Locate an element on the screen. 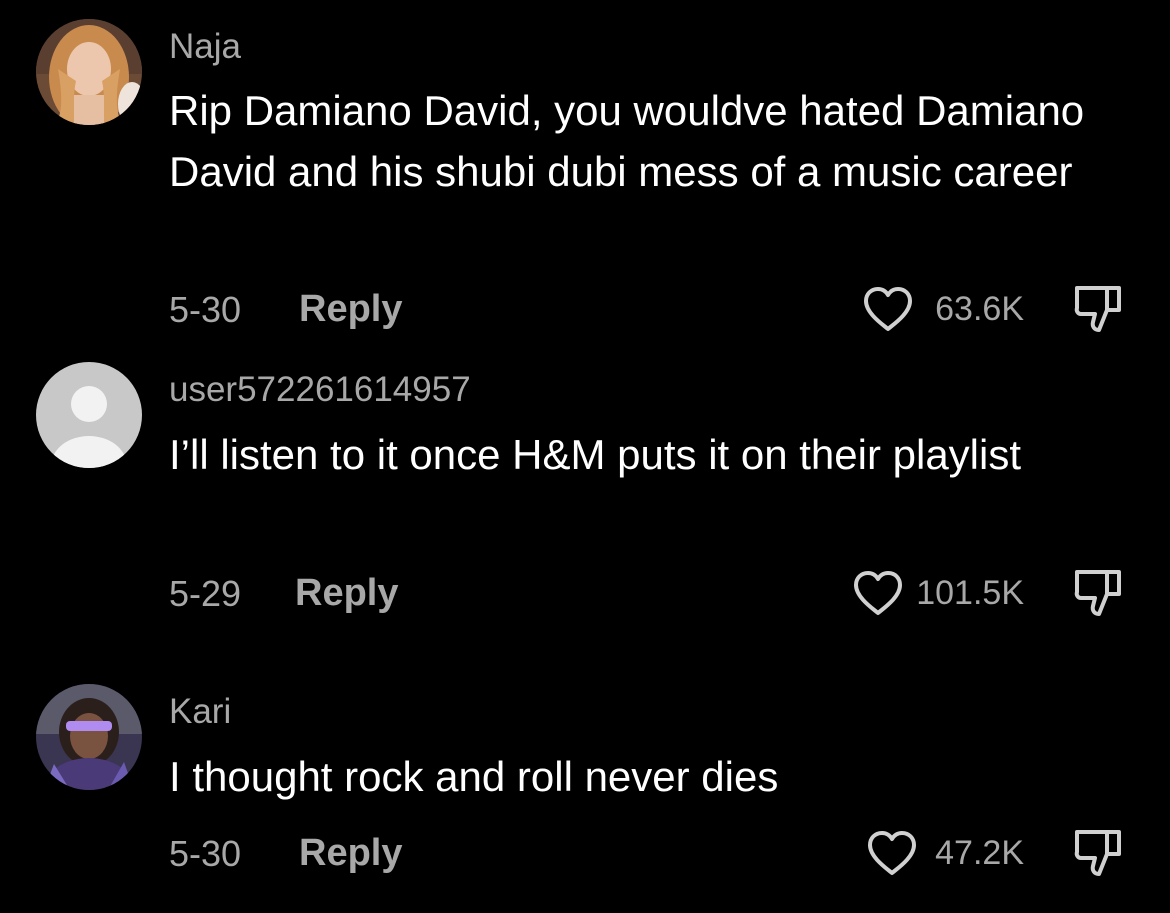  like-count: 101.5K is located at coordinates (970, 593).